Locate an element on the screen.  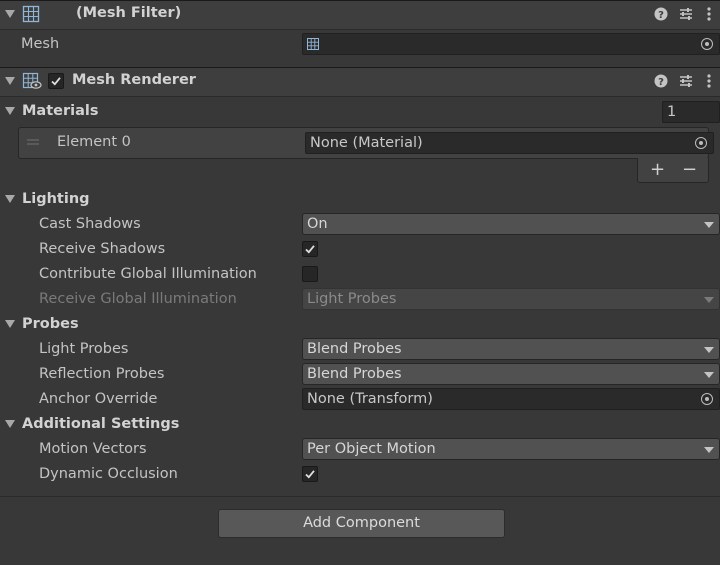
mesh-renderer-title: Mesh Renderer is located at coordinates (134, 80).